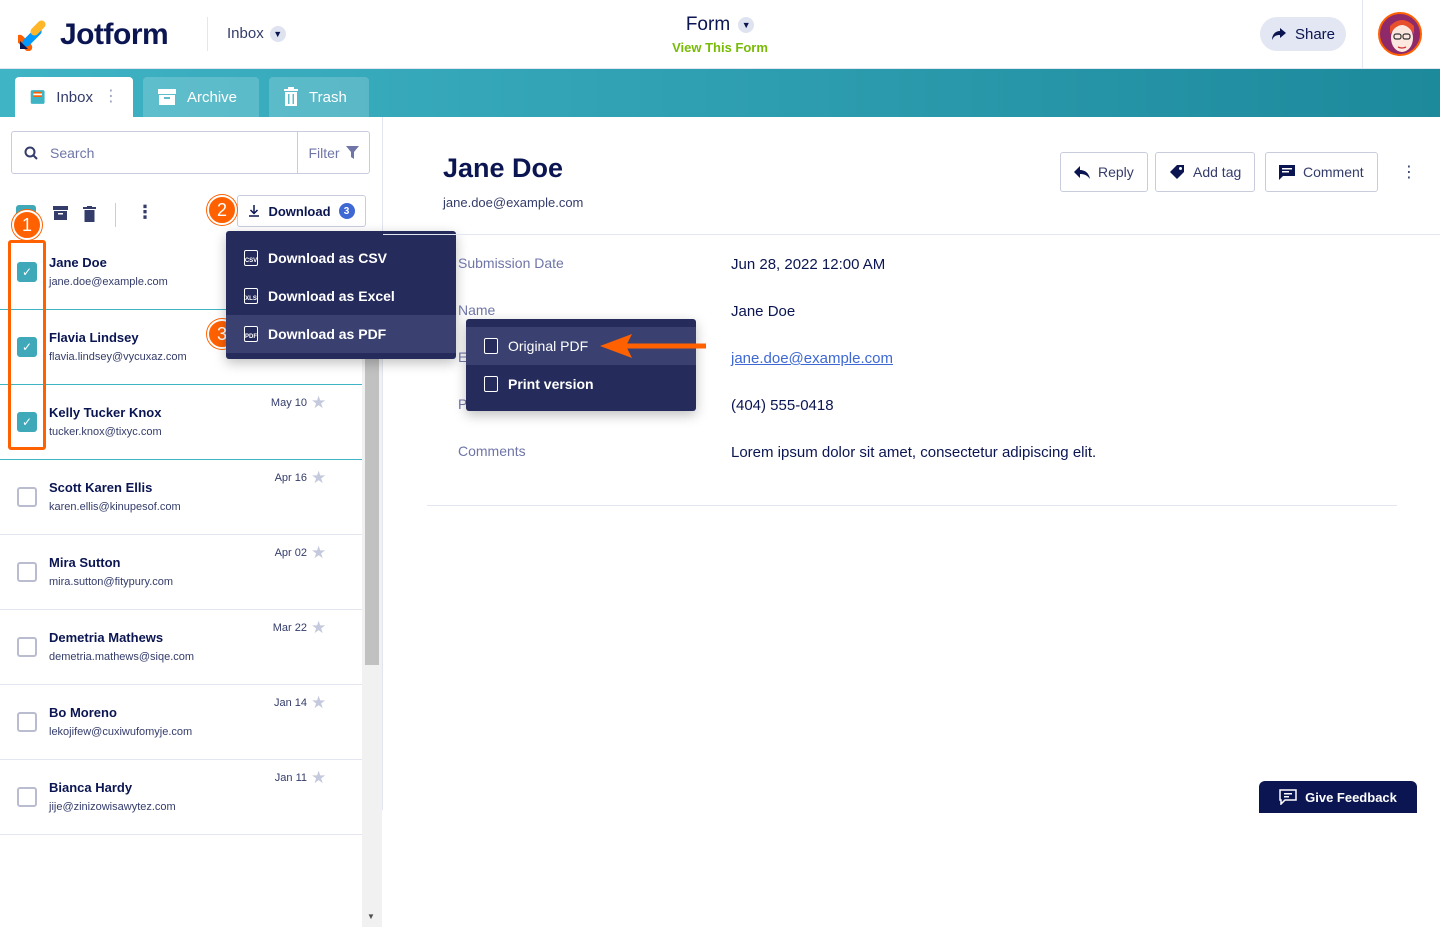 This screenshot has width=1440, height=927. What do you see at coordinates (290, 703) in the screenshot?
I see `submission-date: Jan 14` at bounding box center [290, 703].